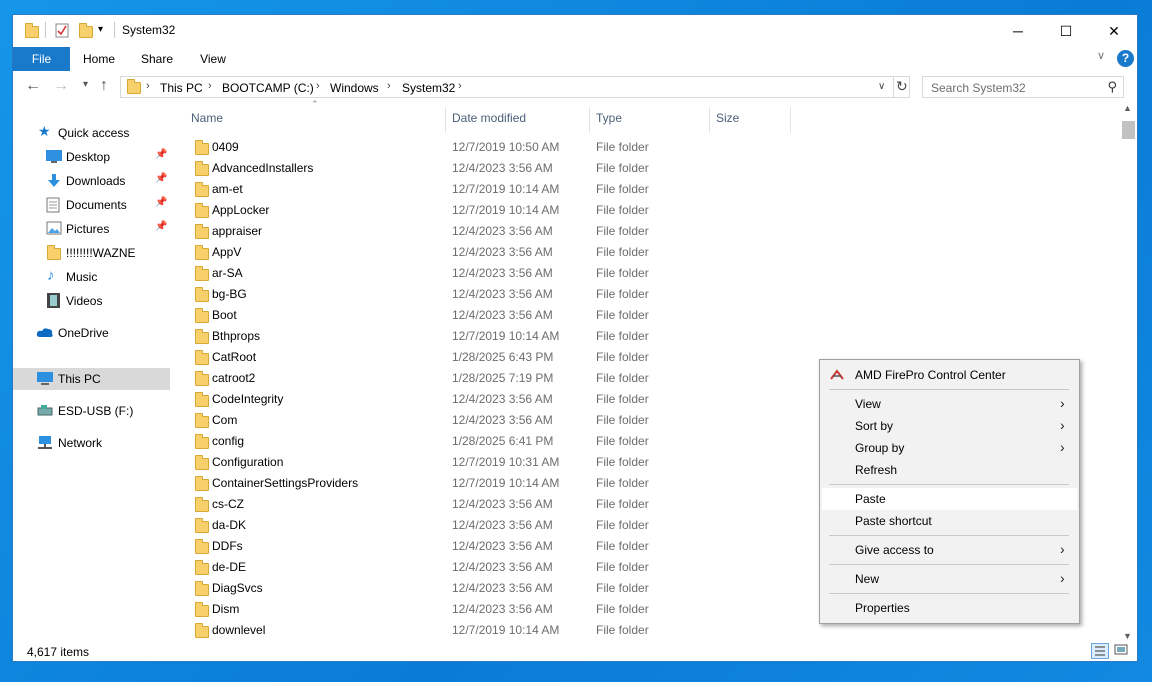  What do you see at coordinates (609, 118) in the screenshot?
I see `column-type: Type` at bounding box center [609, 118].